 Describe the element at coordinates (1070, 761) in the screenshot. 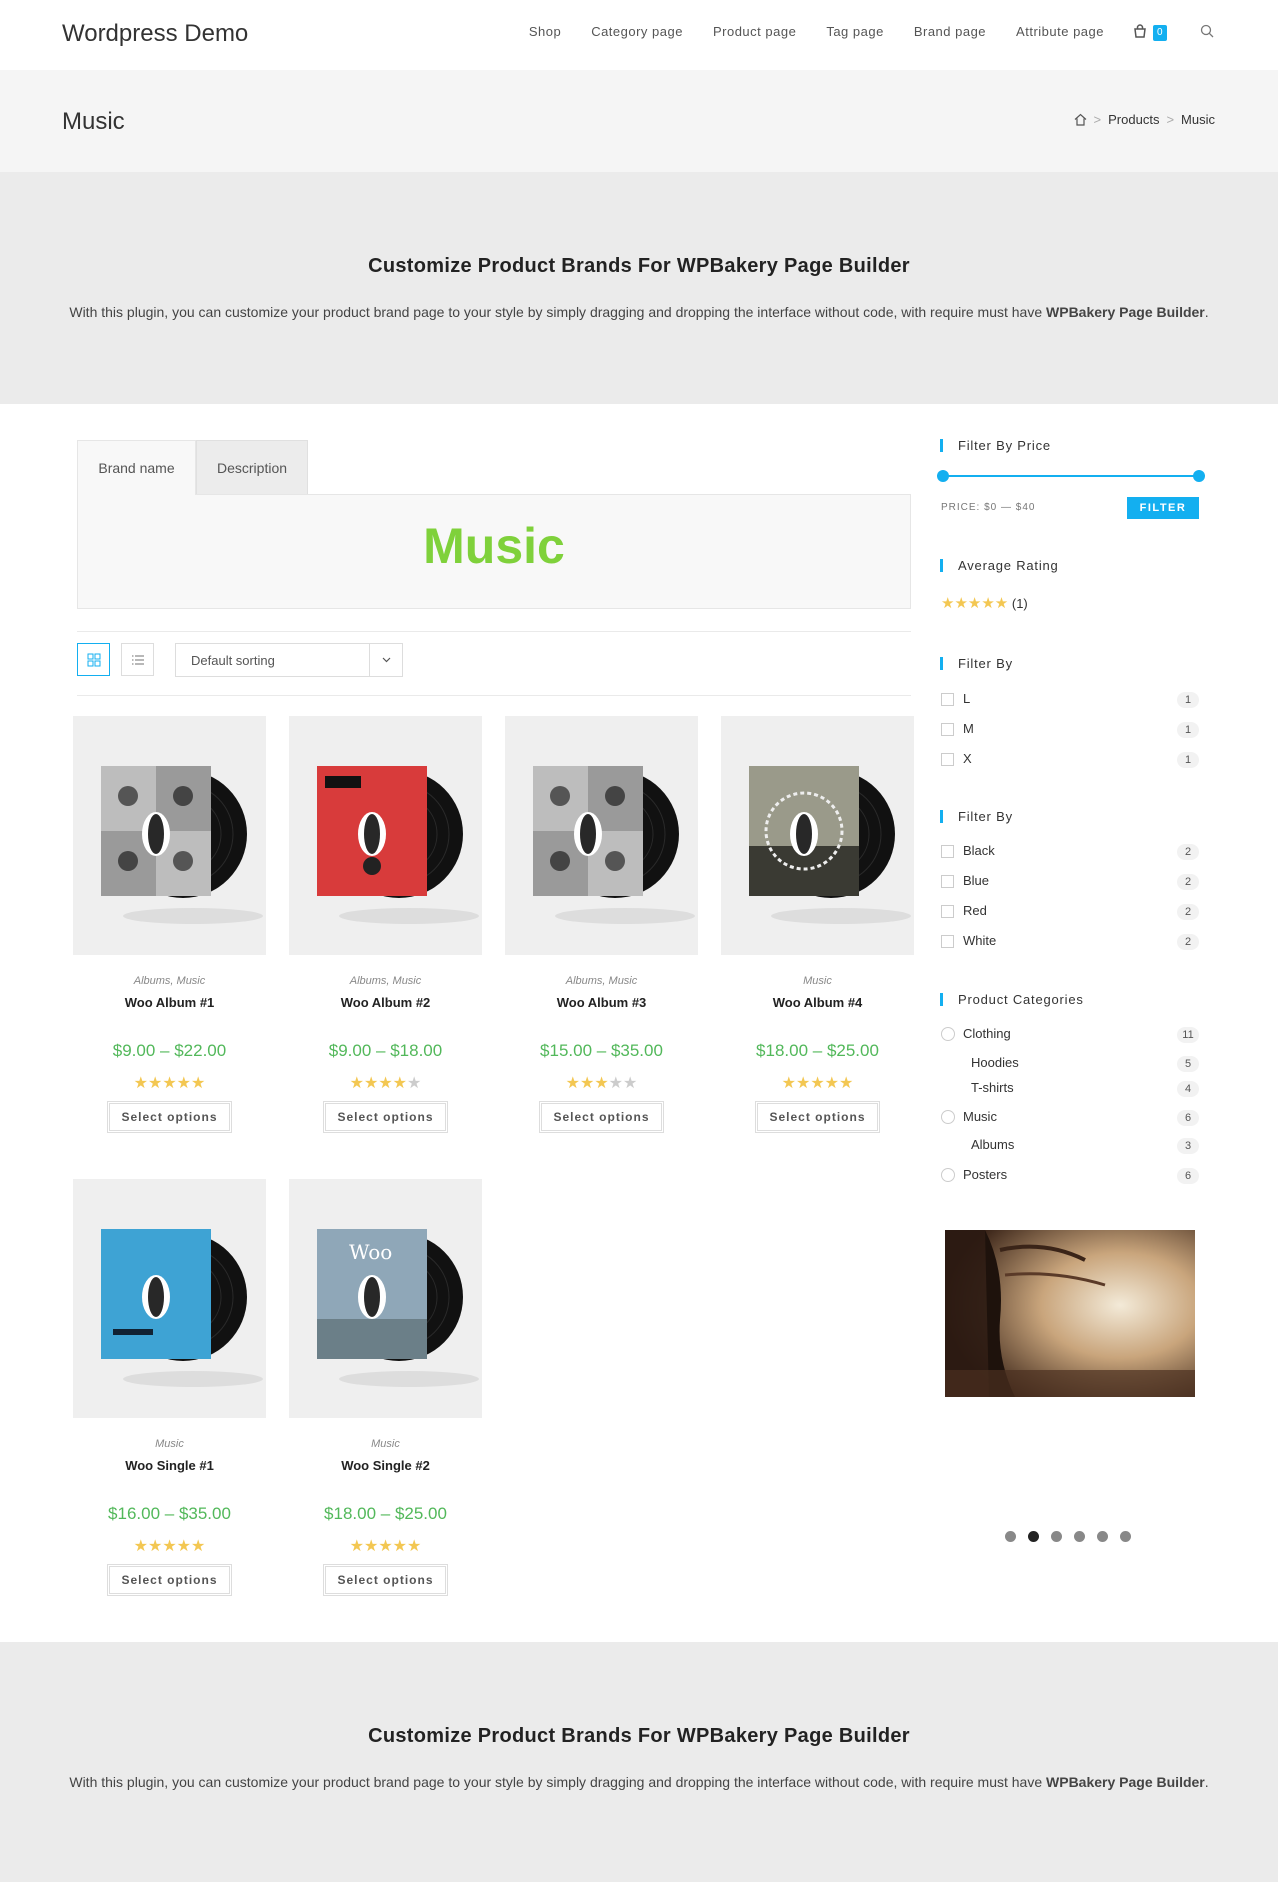

I see `filter-item: X1` at that location.